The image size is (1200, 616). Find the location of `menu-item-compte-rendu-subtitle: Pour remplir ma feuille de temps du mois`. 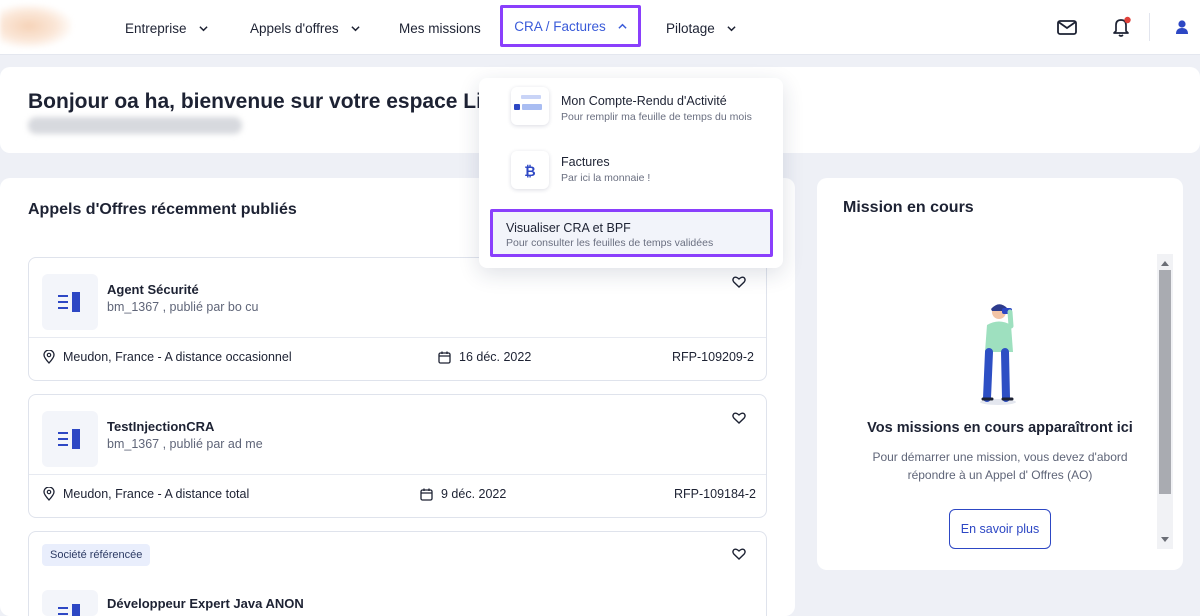

menu-item-compte-rendu-subtitle: Pour remplir ma feuille de temps du mois is located at coordinates (656, 117).